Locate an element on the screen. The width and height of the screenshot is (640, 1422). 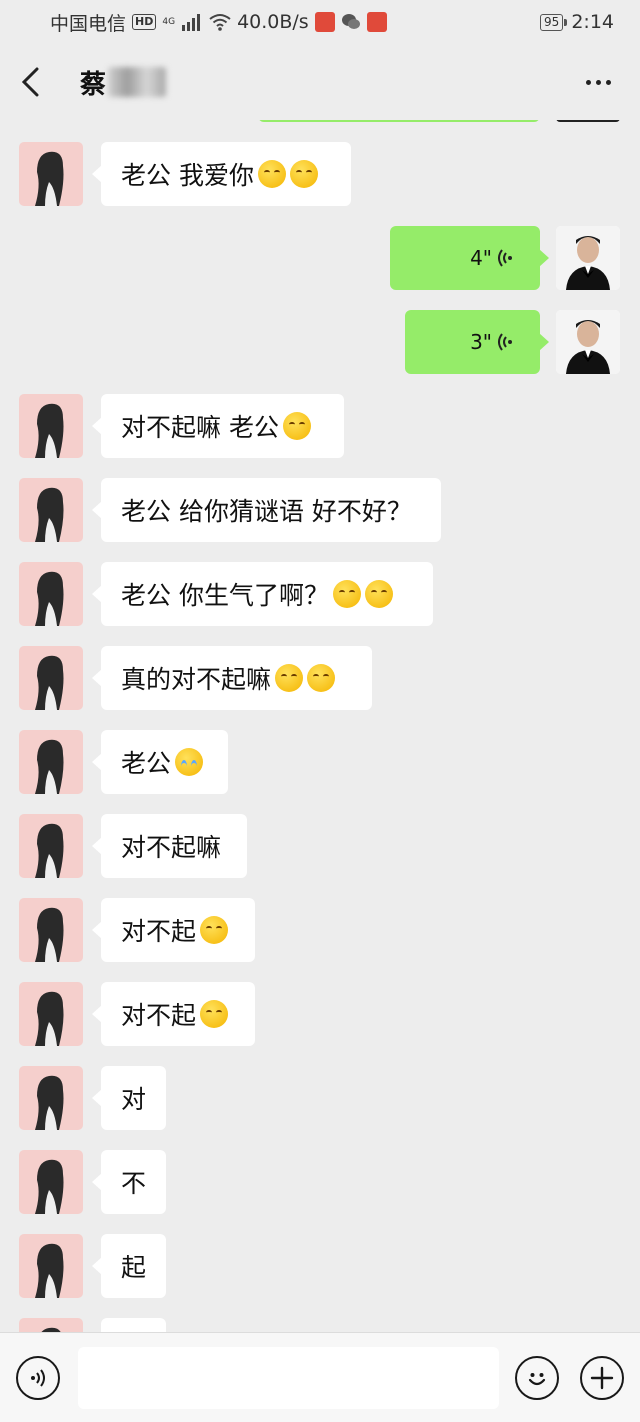
incoming-bubble: 真的对不起嘛 is located at coordinates (232, 678).